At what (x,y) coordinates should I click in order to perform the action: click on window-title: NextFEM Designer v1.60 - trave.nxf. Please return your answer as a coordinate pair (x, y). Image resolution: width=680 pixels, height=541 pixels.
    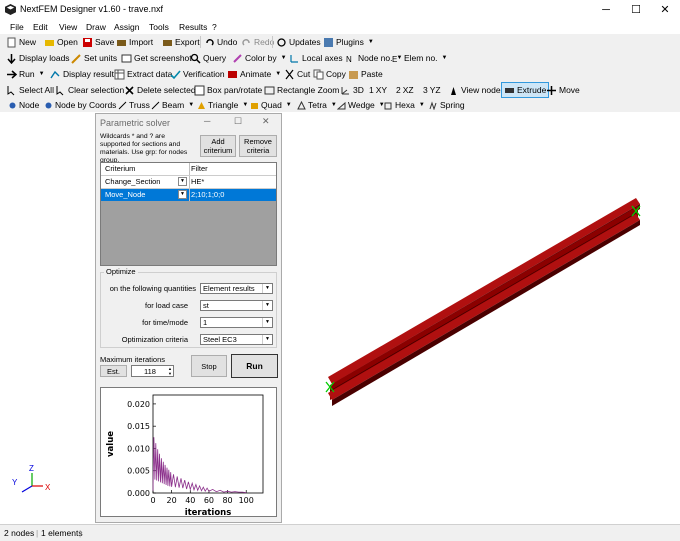
    Looking at the image, I should click on (92, 9).